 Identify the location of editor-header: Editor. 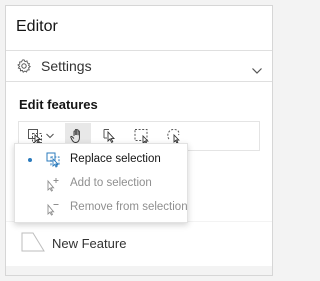
(139, 28).